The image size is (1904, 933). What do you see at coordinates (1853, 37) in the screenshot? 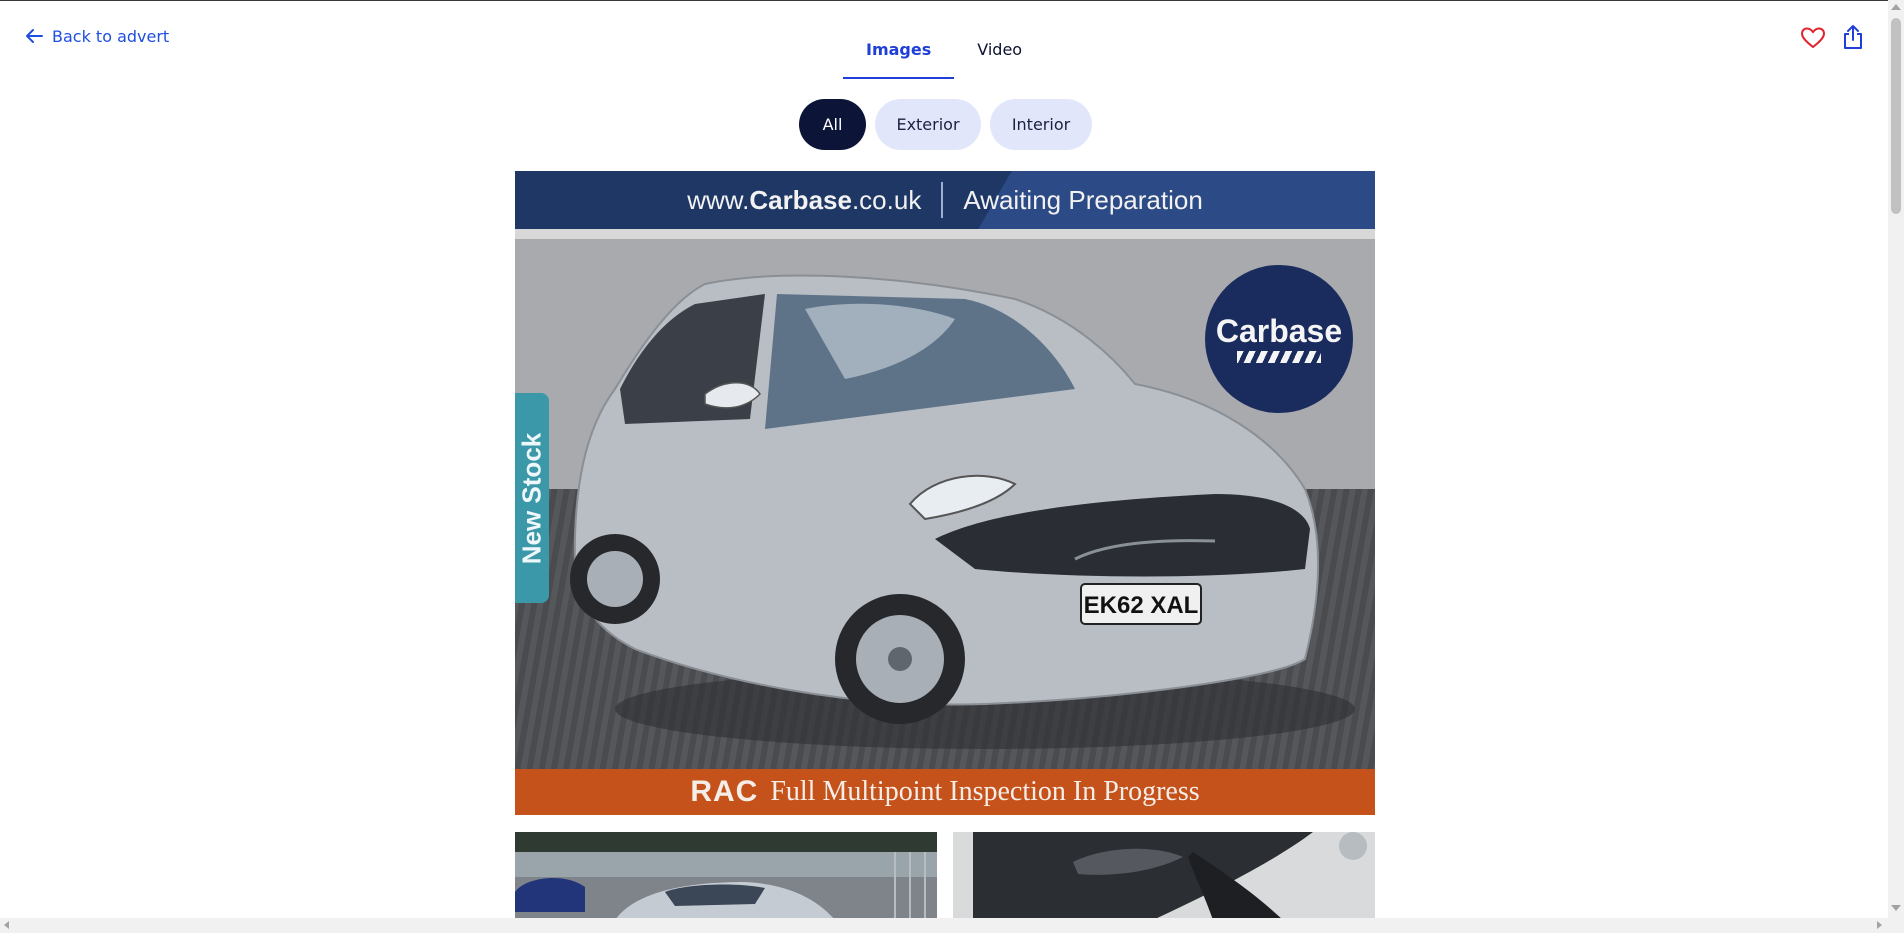
I see `share-icon` at bounding box center [1853, 37].